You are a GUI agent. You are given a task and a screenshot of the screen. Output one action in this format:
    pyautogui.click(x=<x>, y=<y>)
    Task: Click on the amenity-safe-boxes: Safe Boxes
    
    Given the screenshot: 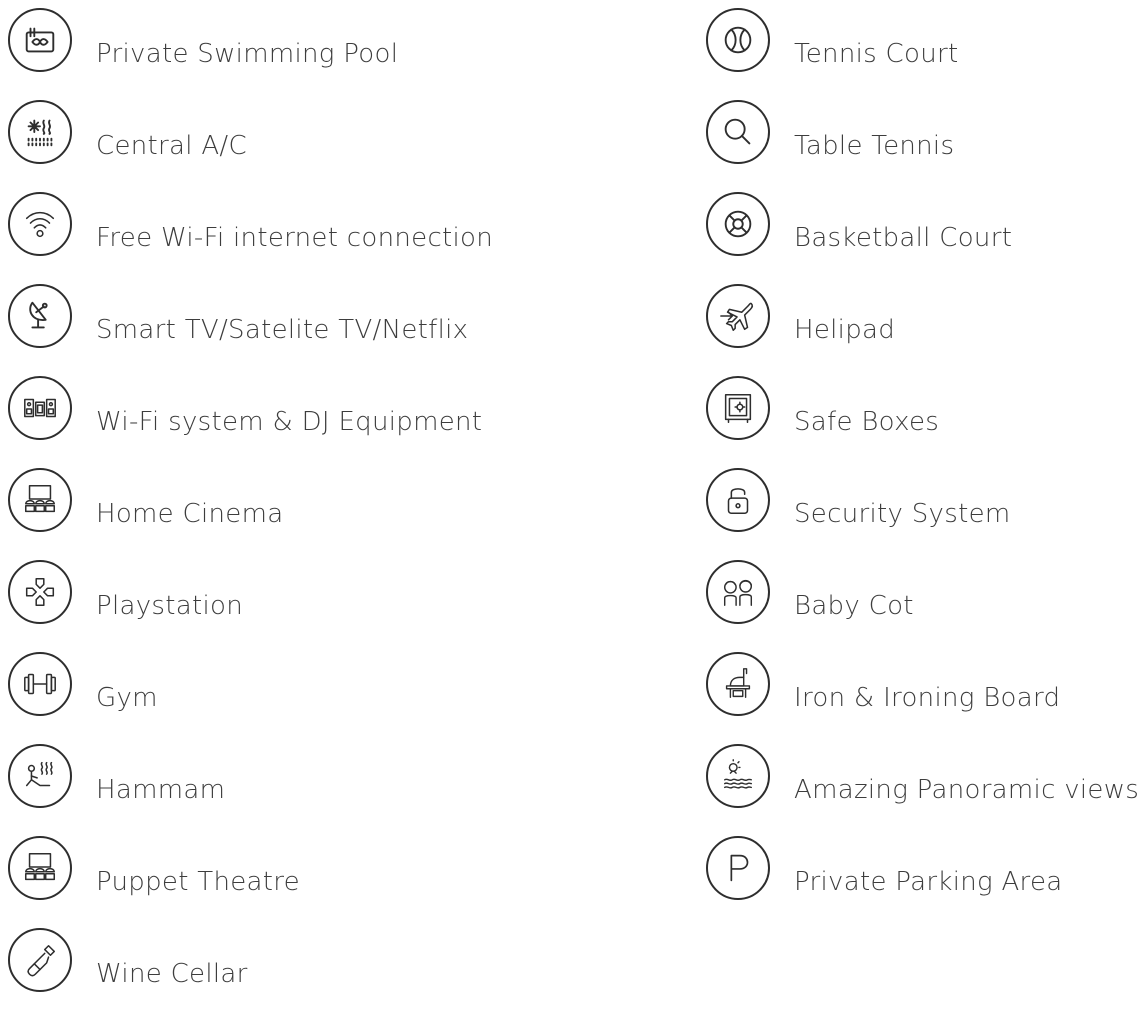 What is the action you would take?
    pyautogui.click(x=822, y=422)
    